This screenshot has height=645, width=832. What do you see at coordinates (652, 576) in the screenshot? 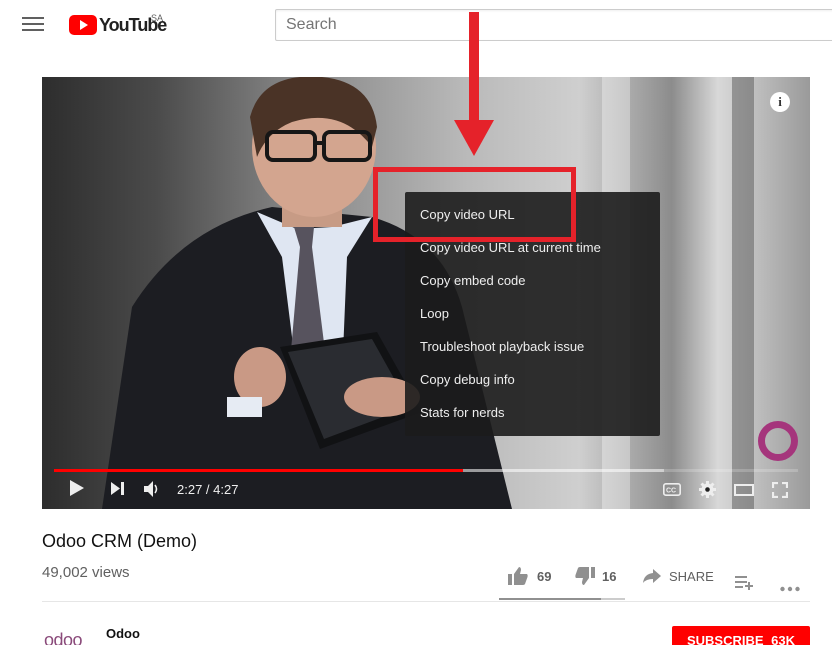
I see `share-arrow-icon` at bounding box center [652, 576].